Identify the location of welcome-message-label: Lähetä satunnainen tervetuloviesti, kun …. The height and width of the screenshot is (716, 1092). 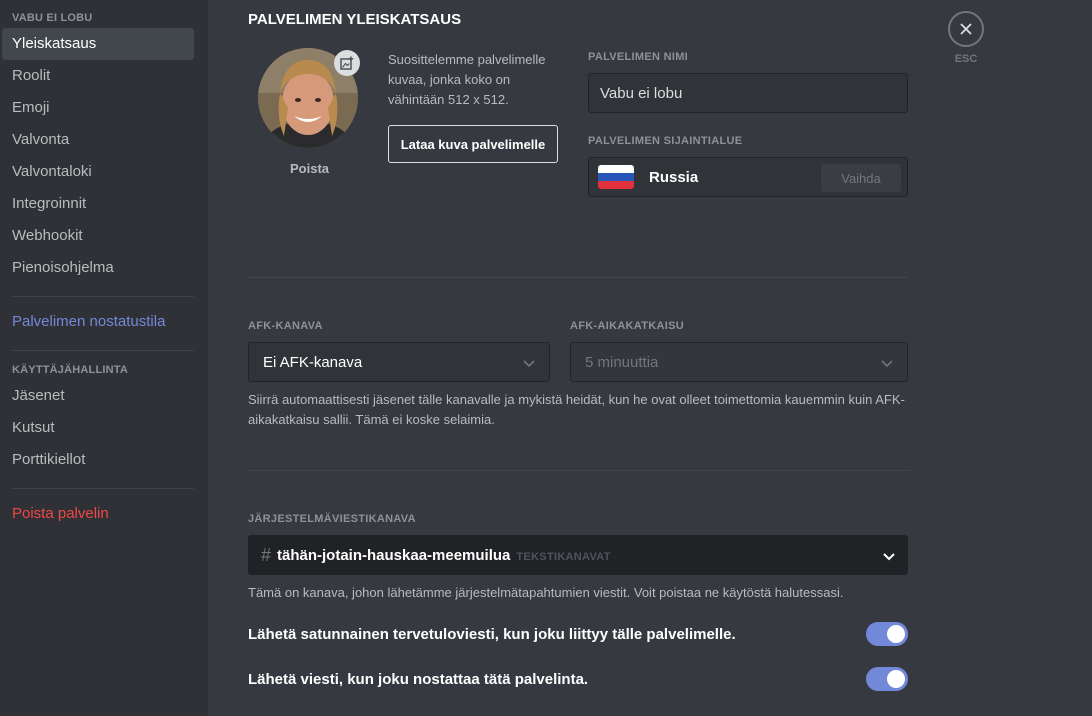
(492, 634).